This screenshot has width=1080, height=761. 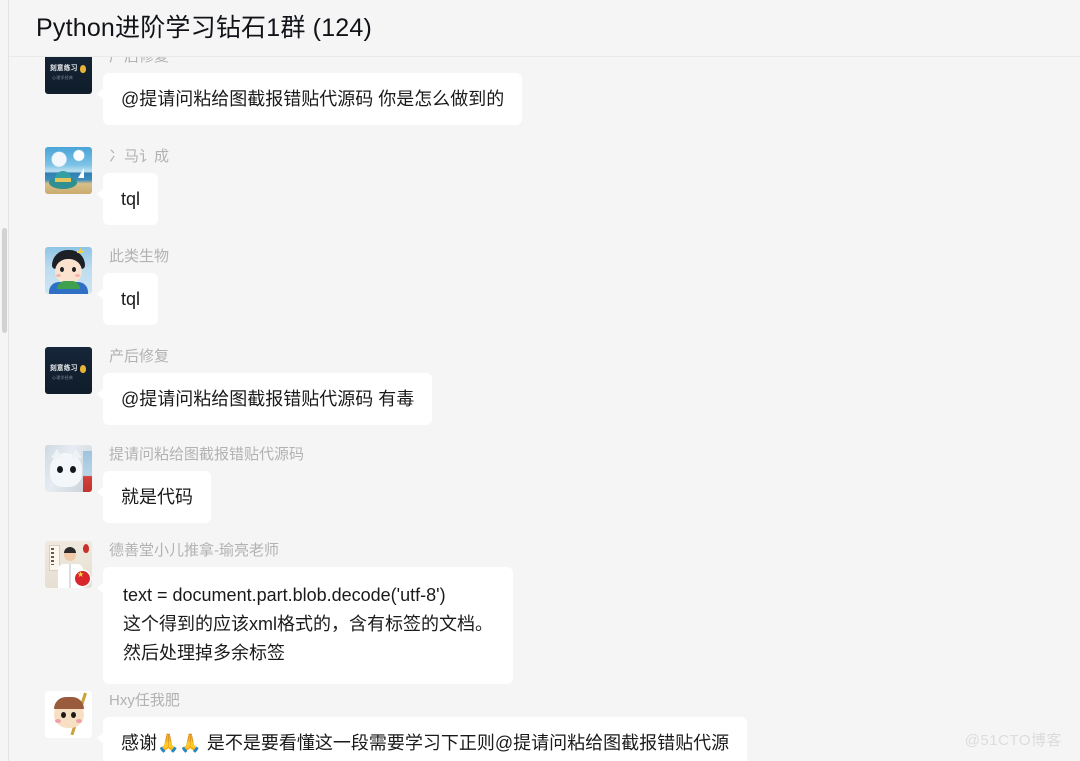 I want to click on message-column: 冫马讠成 tql, so click(x=133, y=186).